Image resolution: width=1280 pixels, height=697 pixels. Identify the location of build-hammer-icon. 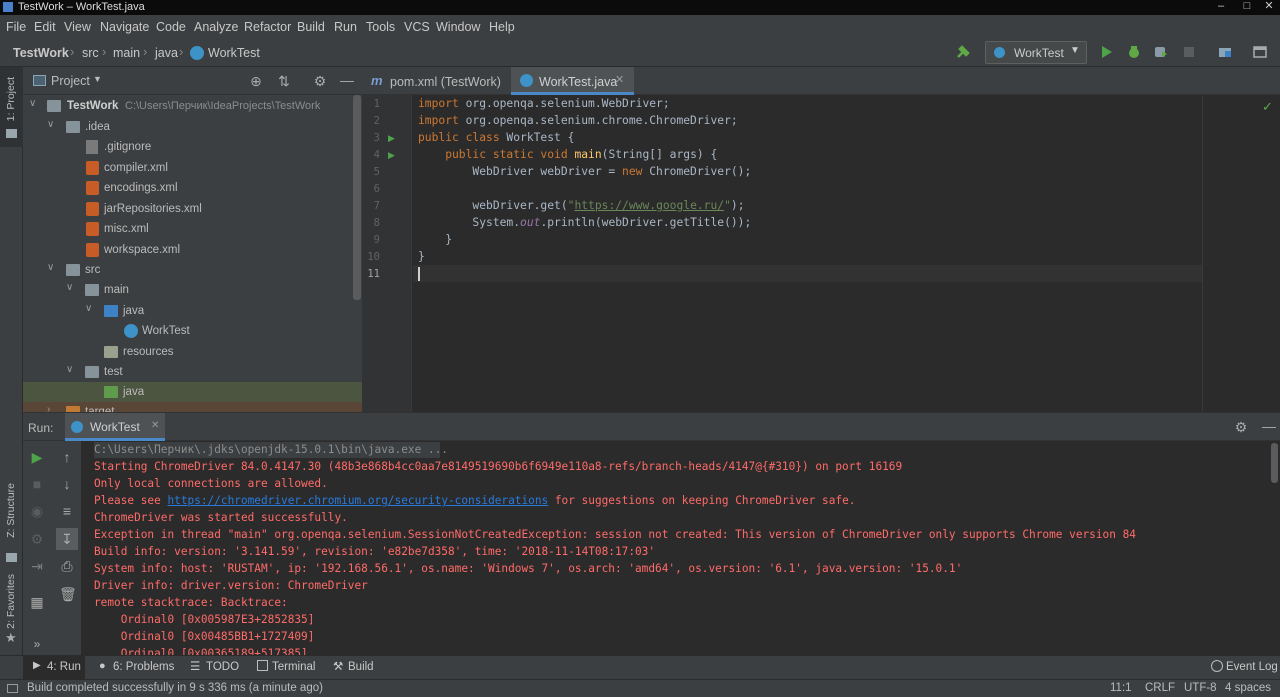
(963, 52).